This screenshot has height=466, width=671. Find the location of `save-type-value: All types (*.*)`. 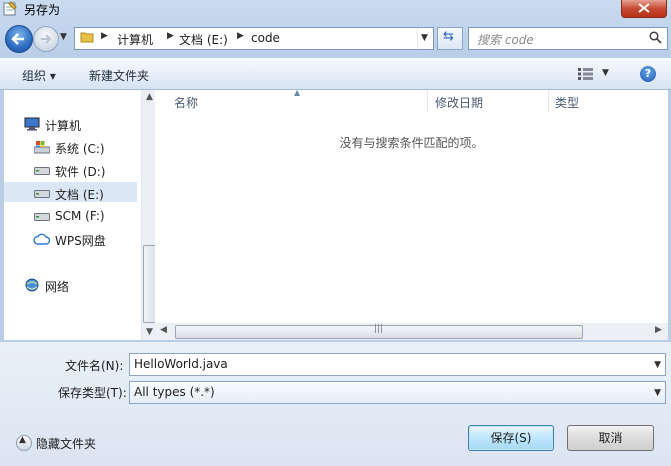

save-type-value: All types (*.*) is located at coordinates (174, 392).